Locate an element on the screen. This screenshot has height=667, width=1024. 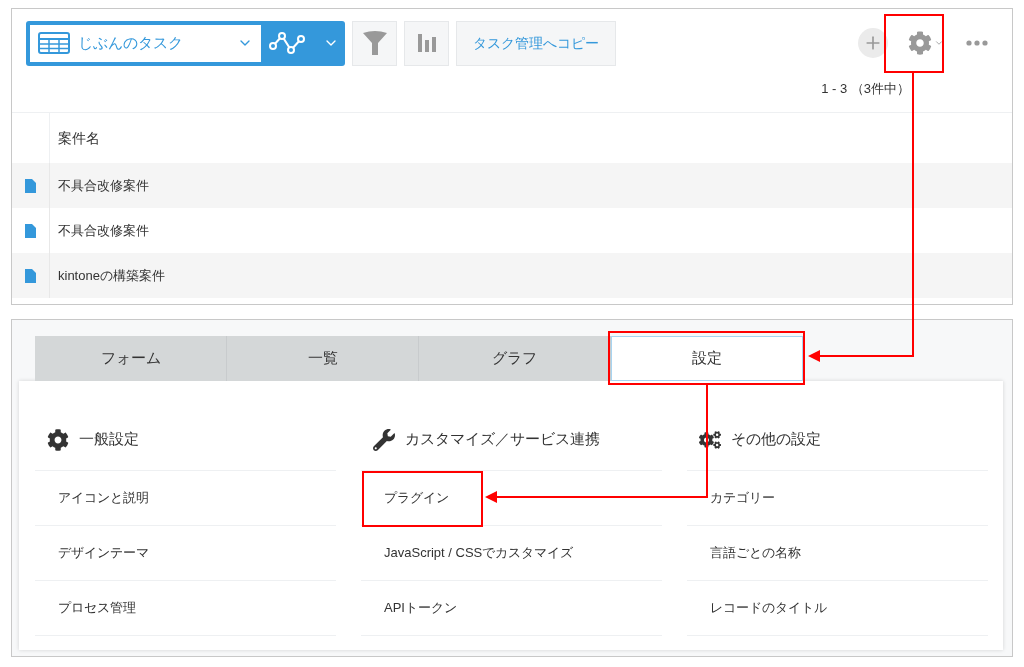
settings-link: 言語ごとの名称 is located at coordinates (755, 553).